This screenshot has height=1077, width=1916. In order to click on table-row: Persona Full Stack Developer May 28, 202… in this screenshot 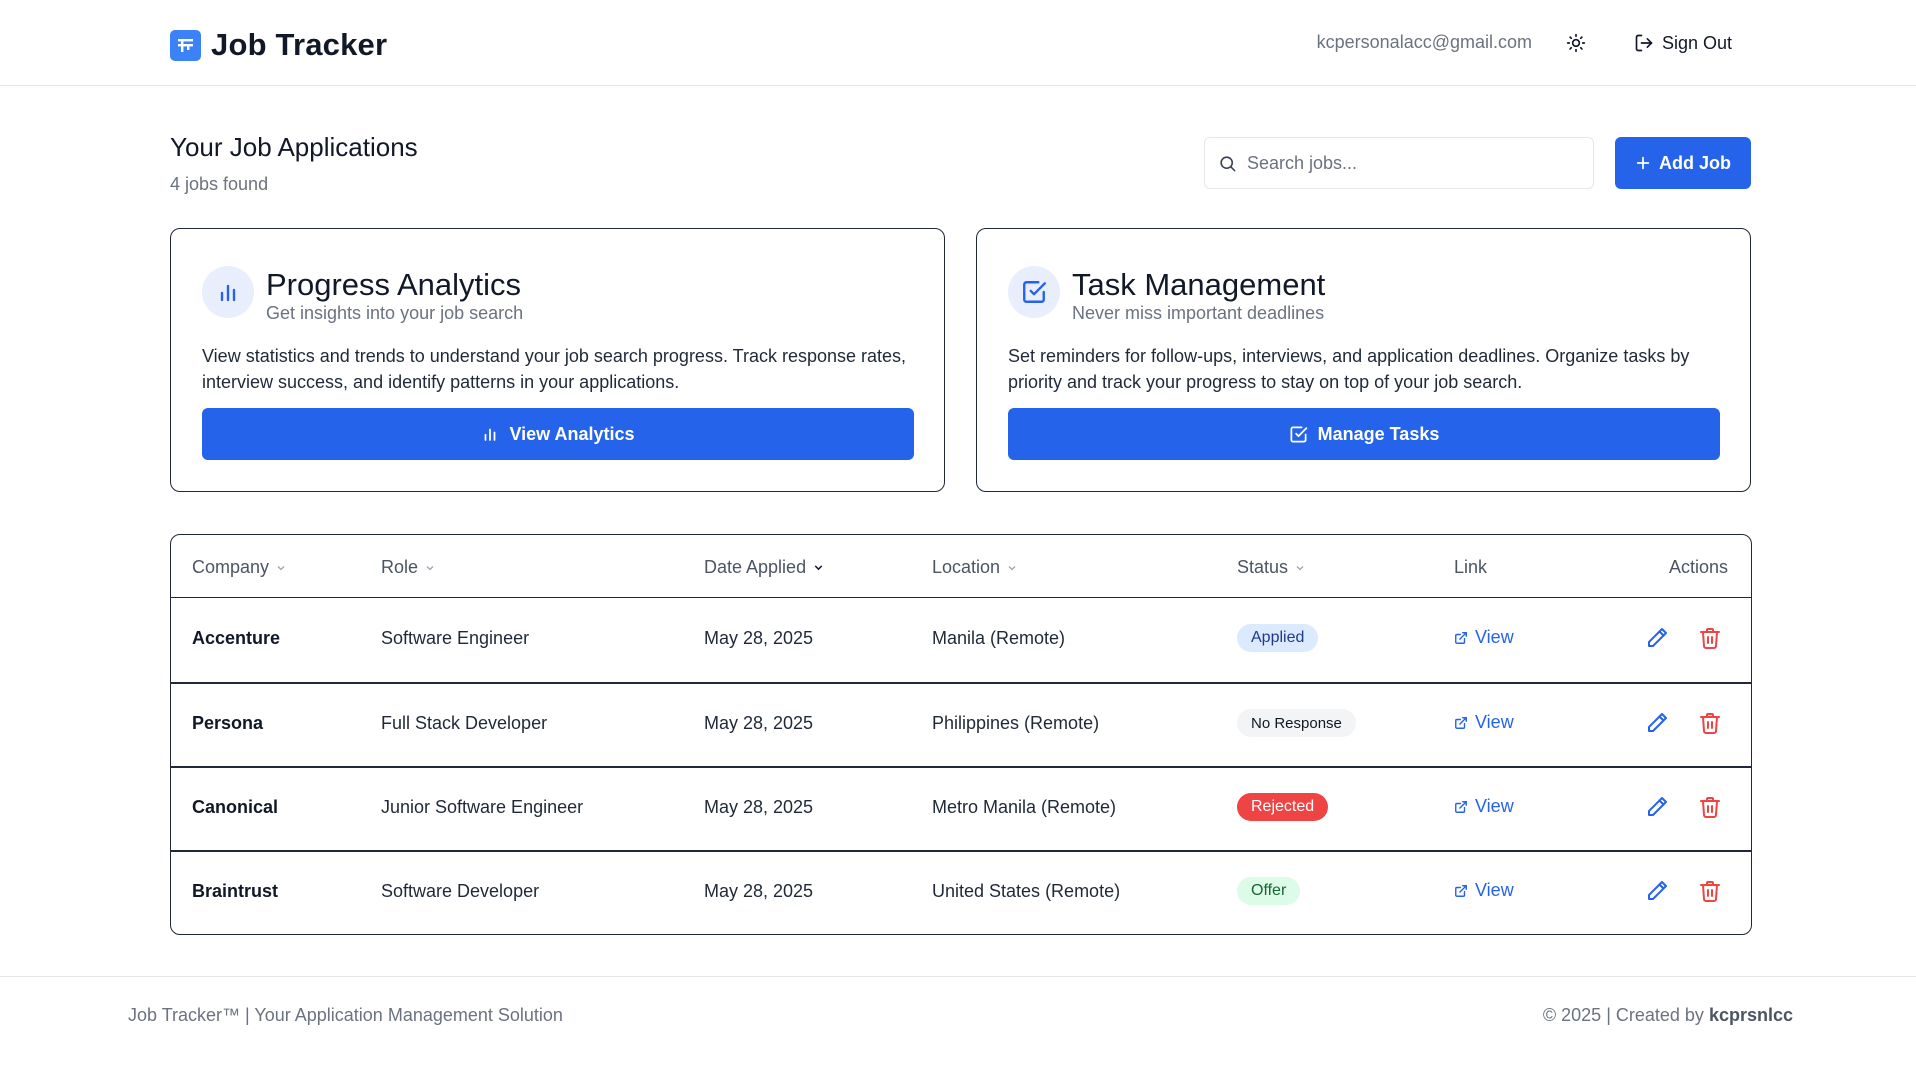, I will do `click(961, 725)`.